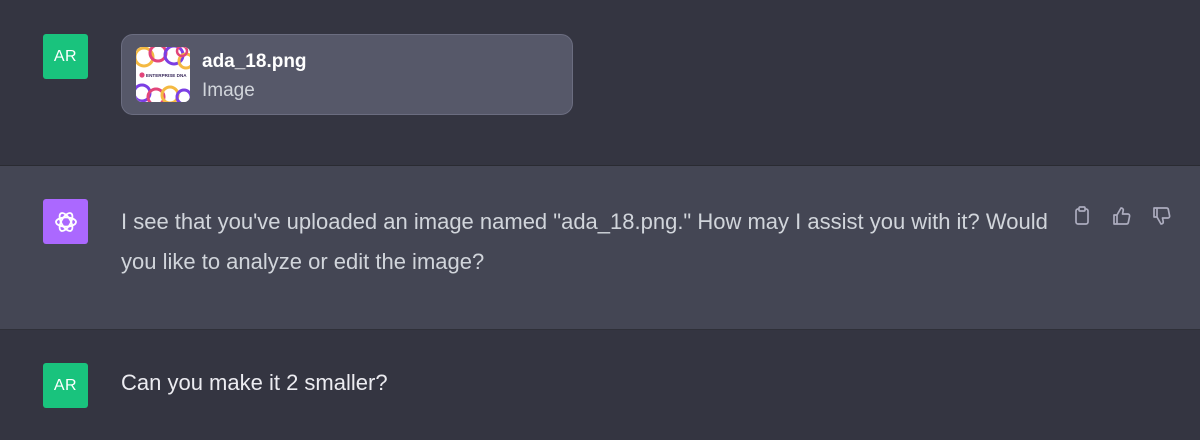  What do you see at coordinates (228, 90) in the screenshot?
I see `file-type: Image` at bounding box center [228, 90].